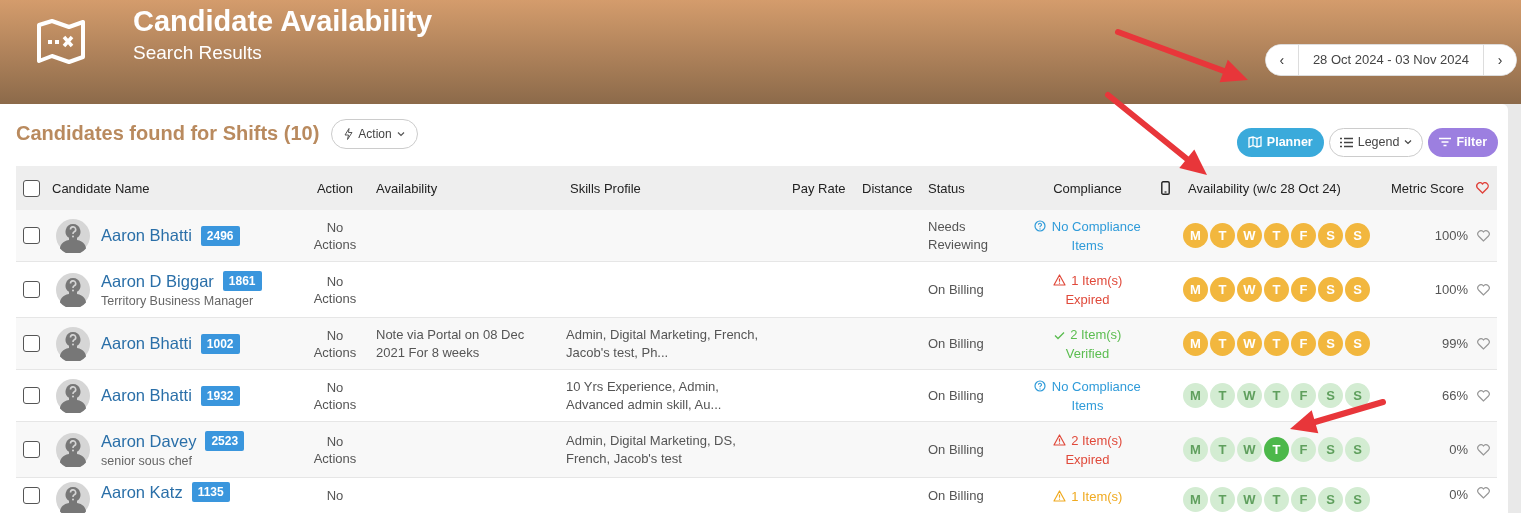  I want to click on column-header: Availability, so click(407, 188).